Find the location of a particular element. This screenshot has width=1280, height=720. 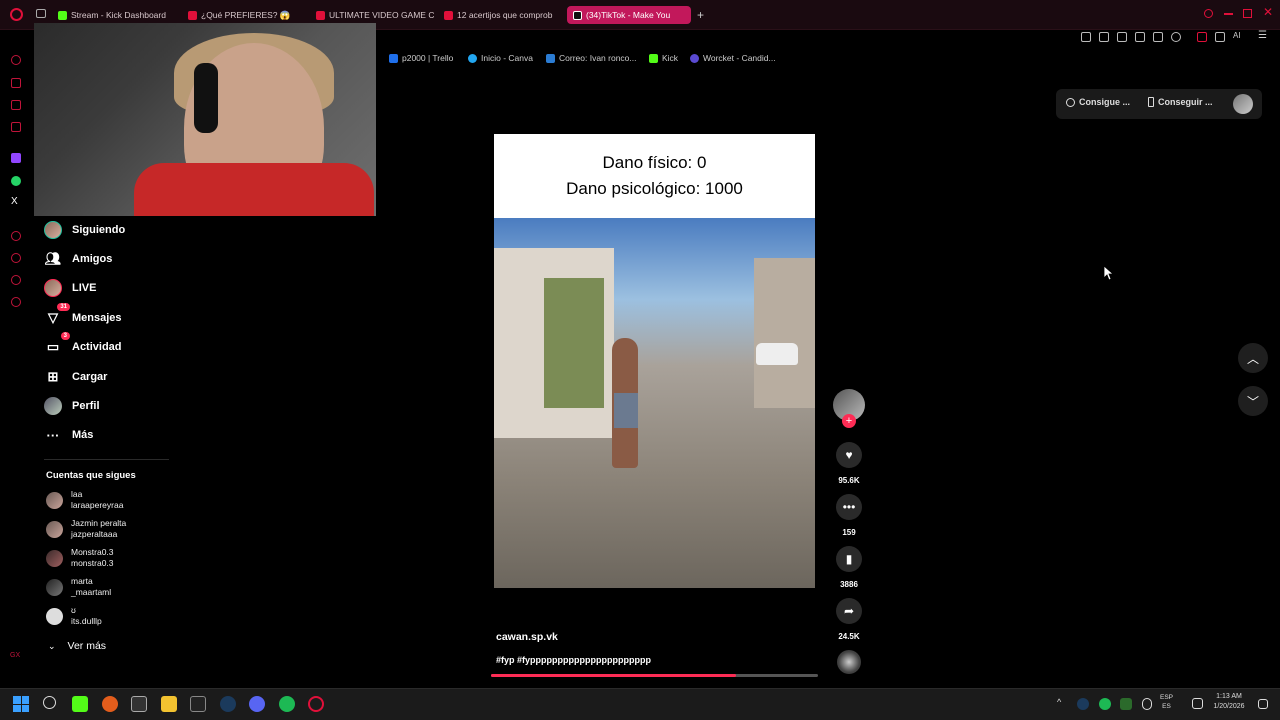

video-author: cawan.sp.vk is located at coordinates (527, 637).